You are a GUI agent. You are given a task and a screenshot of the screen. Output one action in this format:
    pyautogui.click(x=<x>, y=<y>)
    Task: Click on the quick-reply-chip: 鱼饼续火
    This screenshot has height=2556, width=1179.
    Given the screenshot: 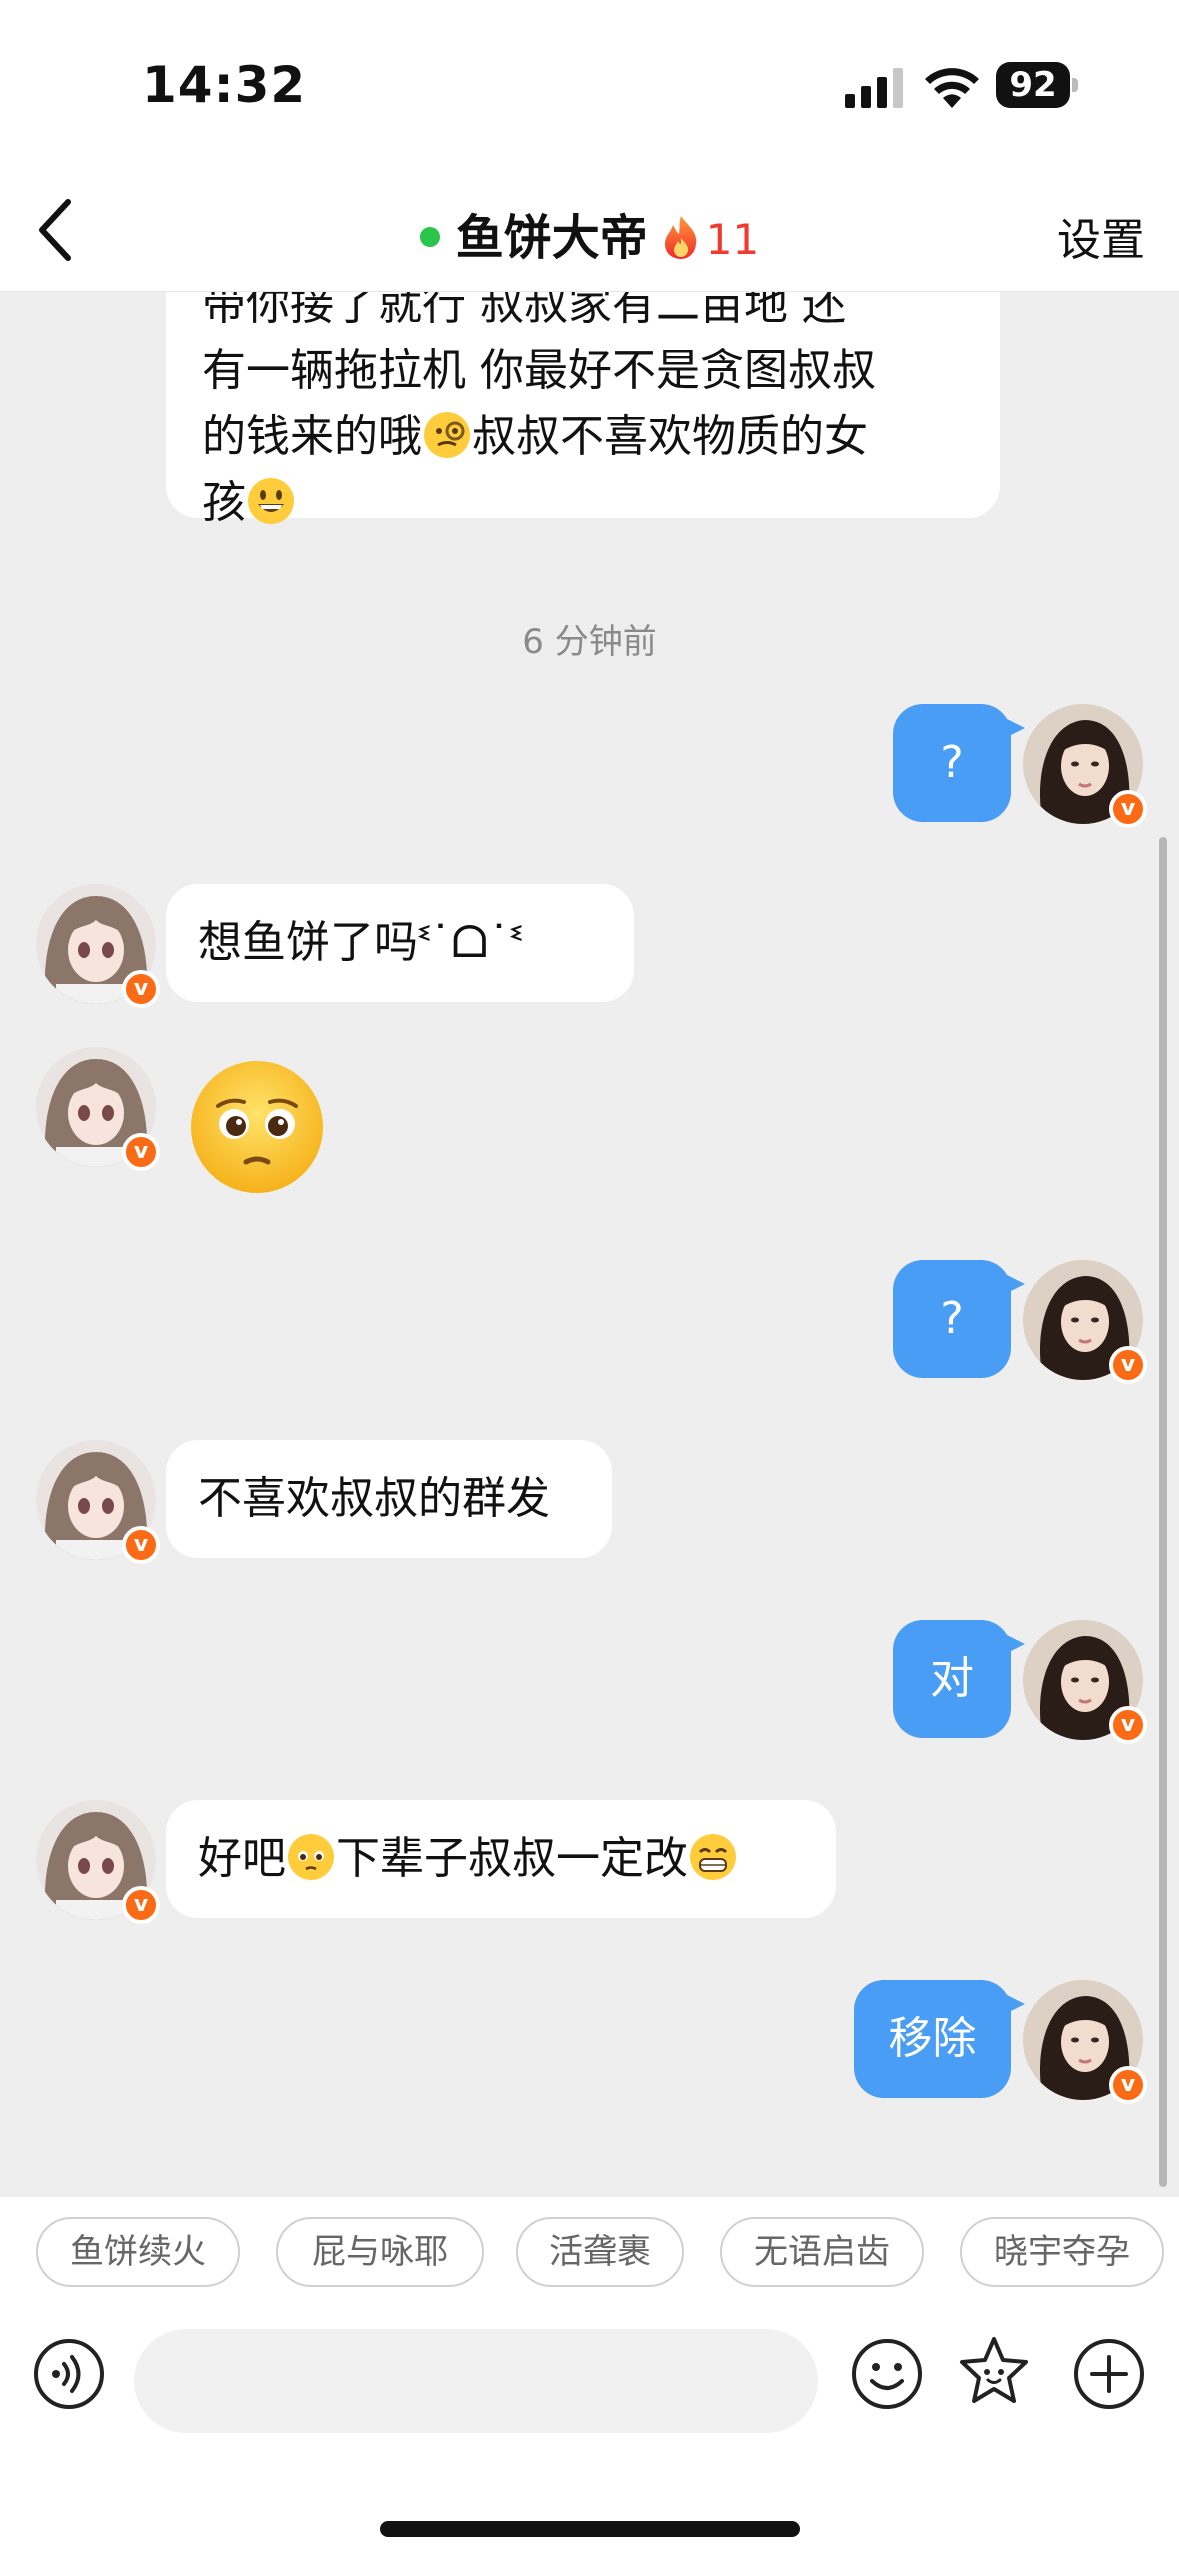 What is the action you would take?
    pyautogui.click(x=138, y=2252)
    